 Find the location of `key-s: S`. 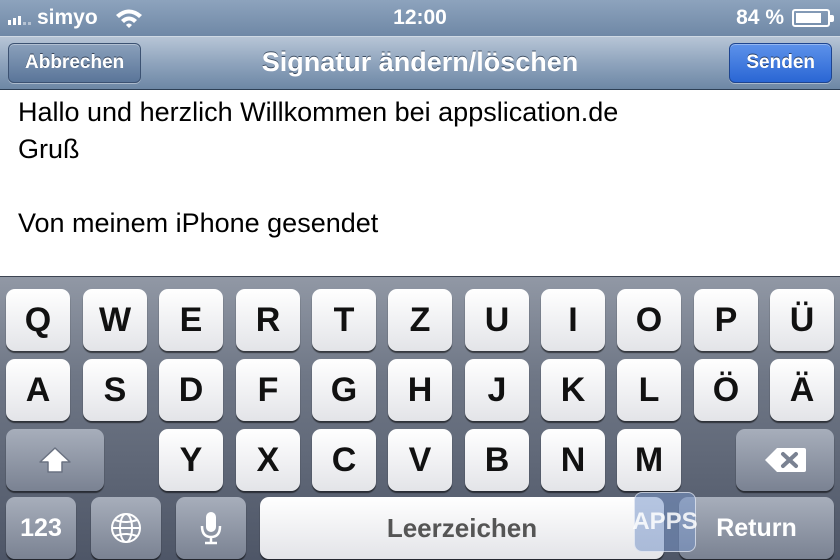

key-s: S is located at coordinates (115, 390).